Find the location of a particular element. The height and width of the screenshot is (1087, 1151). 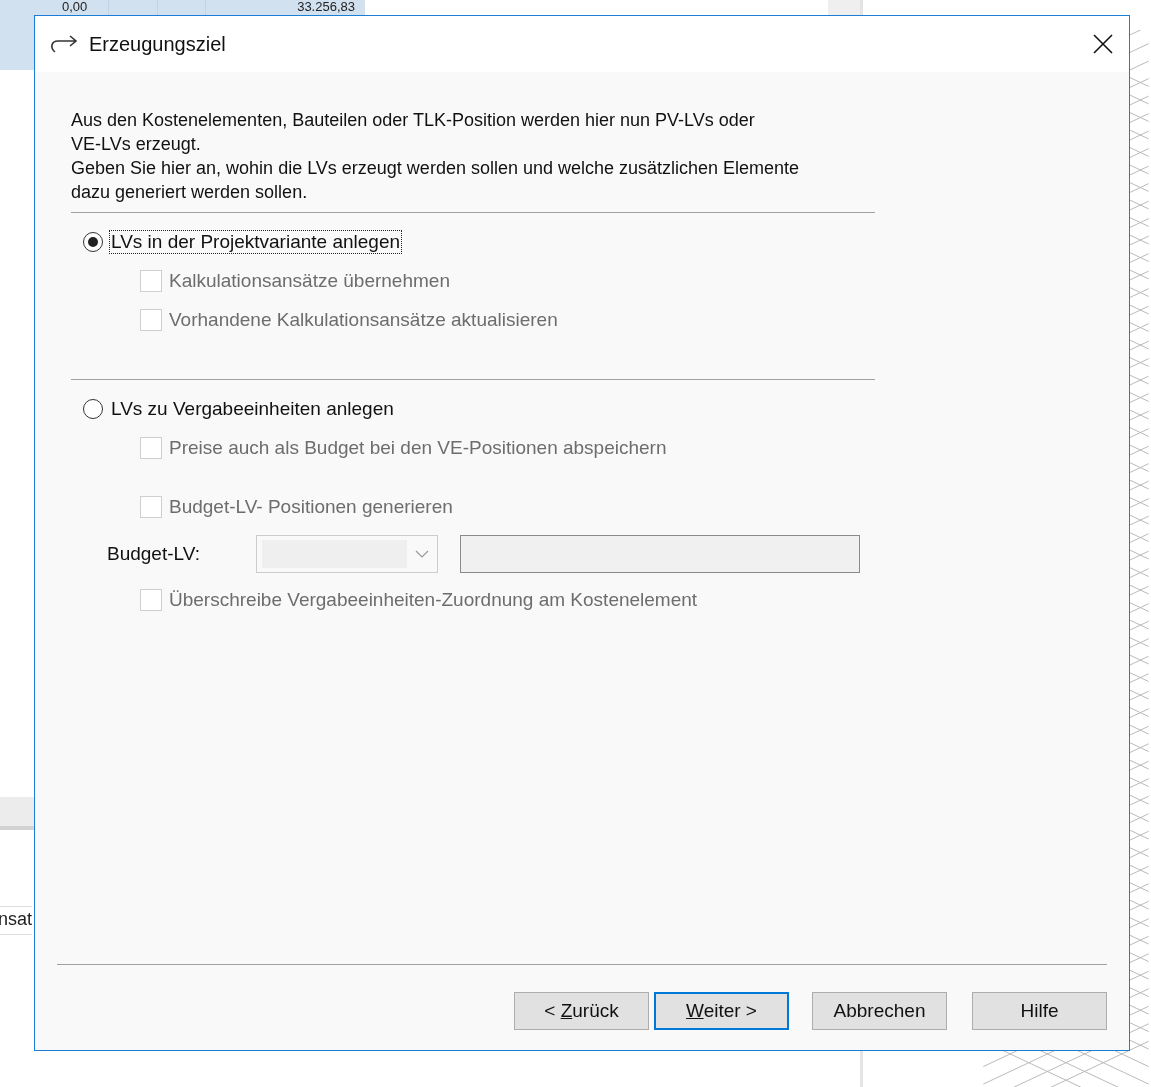

description-text: Geben Sie hier an, wohin die LVs erzeugt werden sollen und welche zusätzlichen Elemente dazu generiert werden sollen. is located at coordinates (436, 180).